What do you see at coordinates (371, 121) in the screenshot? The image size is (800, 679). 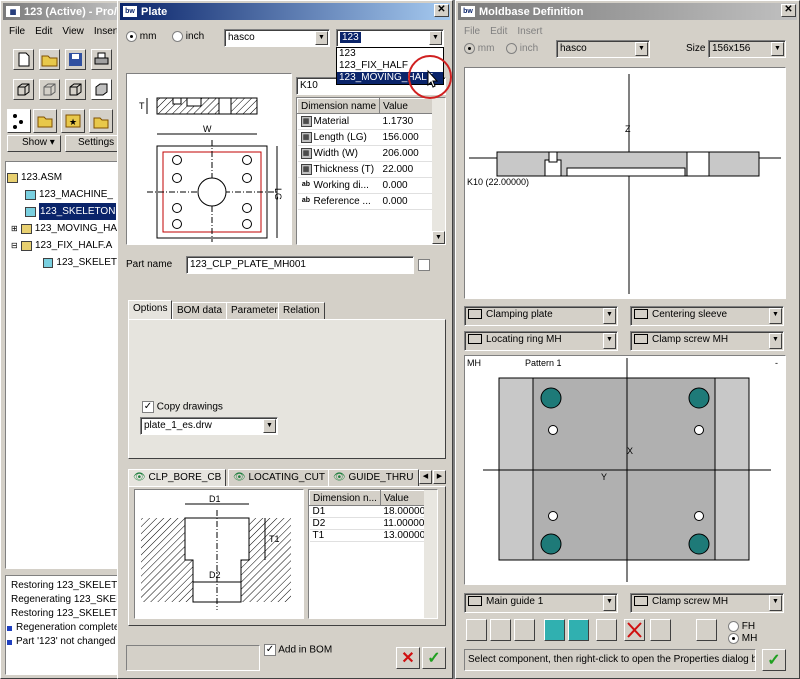 I see `table-row: ▦ Material 1.1730` at bounding box center [371, 121].